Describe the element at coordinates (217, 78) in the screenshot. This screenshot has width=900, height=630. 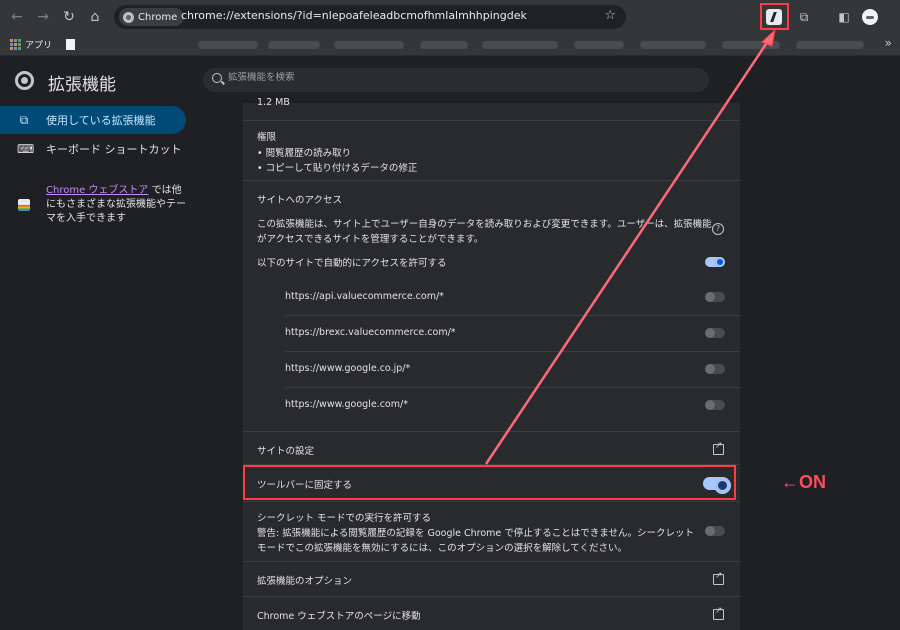
I see `search-icon` at that location.